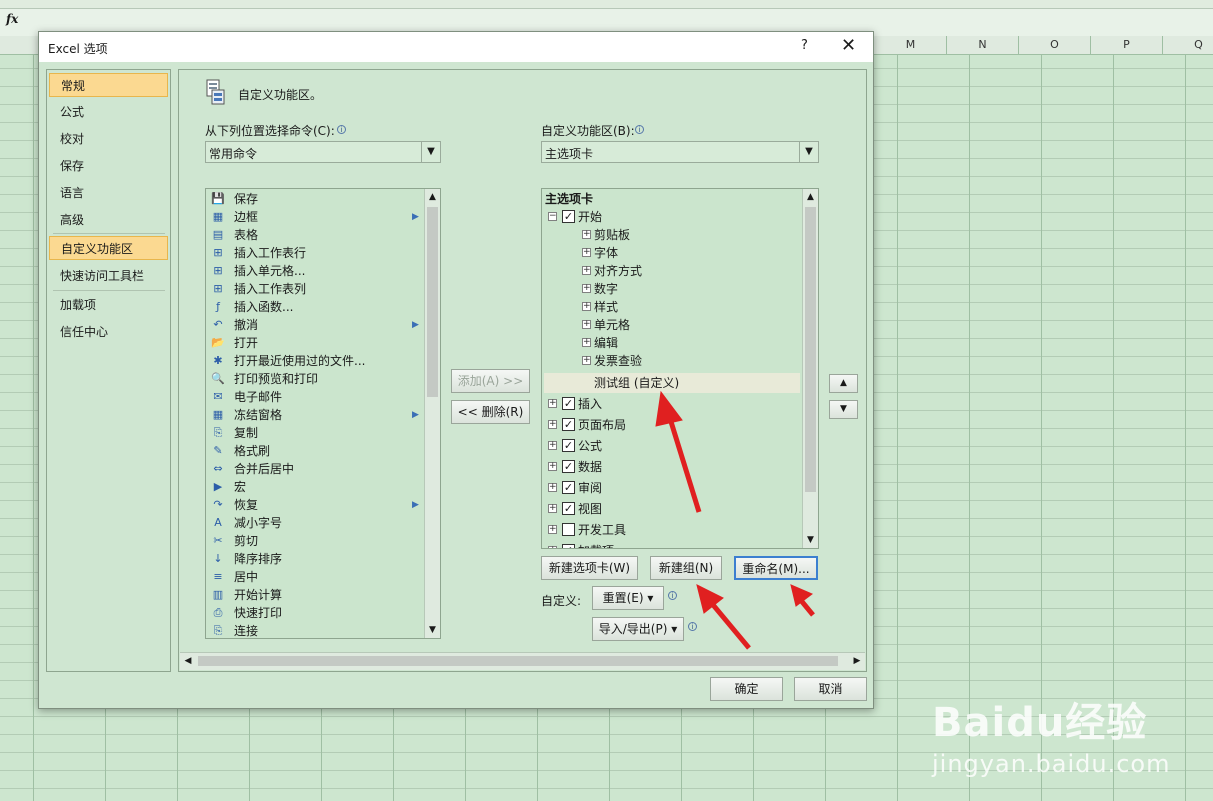 The height and width of the screenshot is (801, 1213). What do you see at coordinates (1040, 723) in the screenshot?
I see `watermark-logo: Baidu经验` at bounding box center [1040, 723].